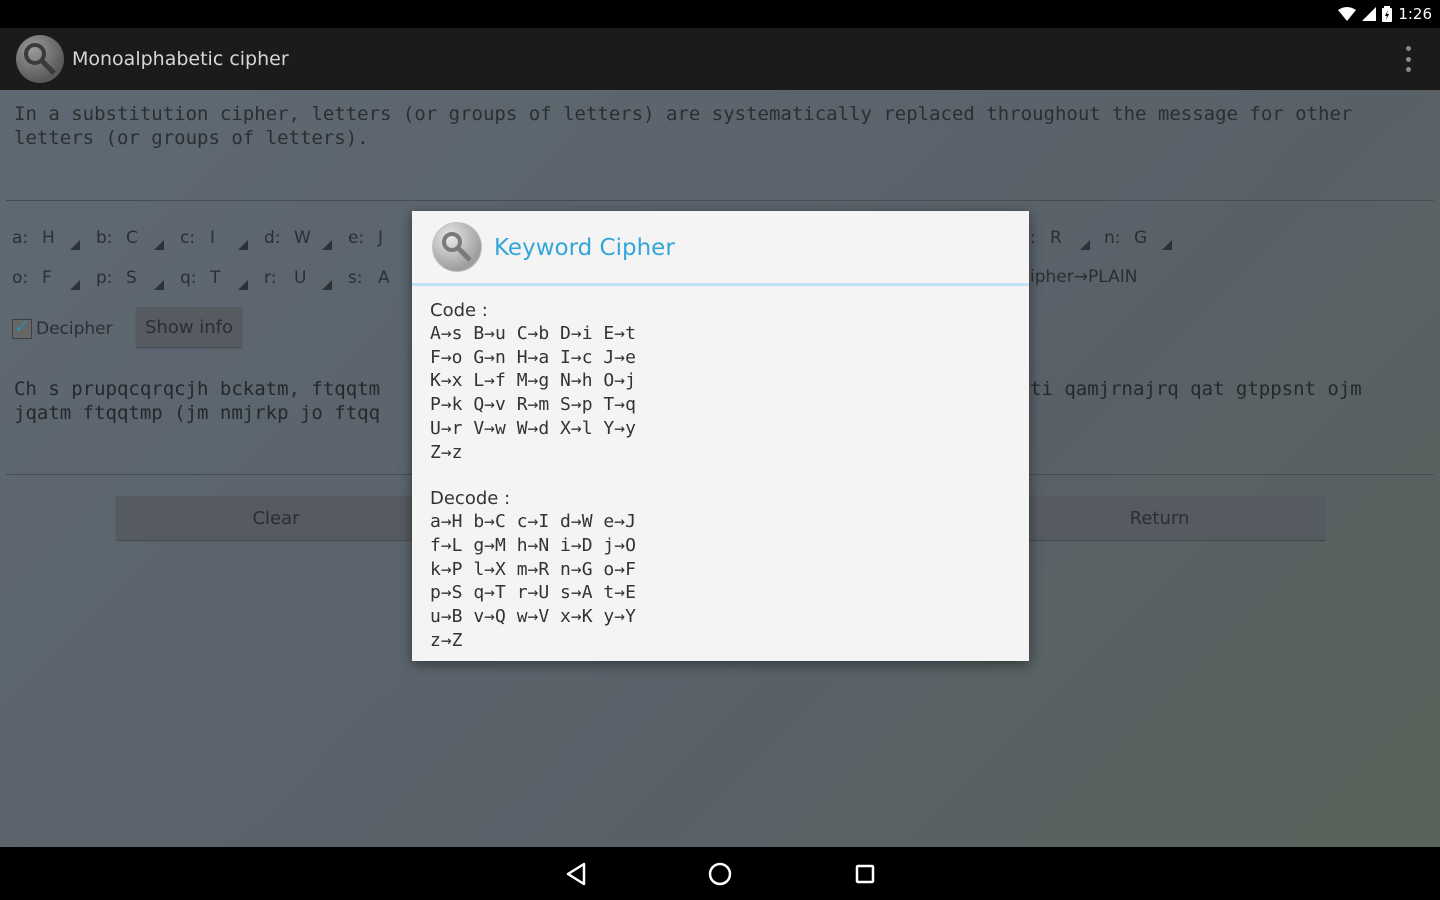 The height and width of the screenshot is (900, 1440). I want to click on decode-line: f→L g→M h→N i→D j→O, so click(533, 545).